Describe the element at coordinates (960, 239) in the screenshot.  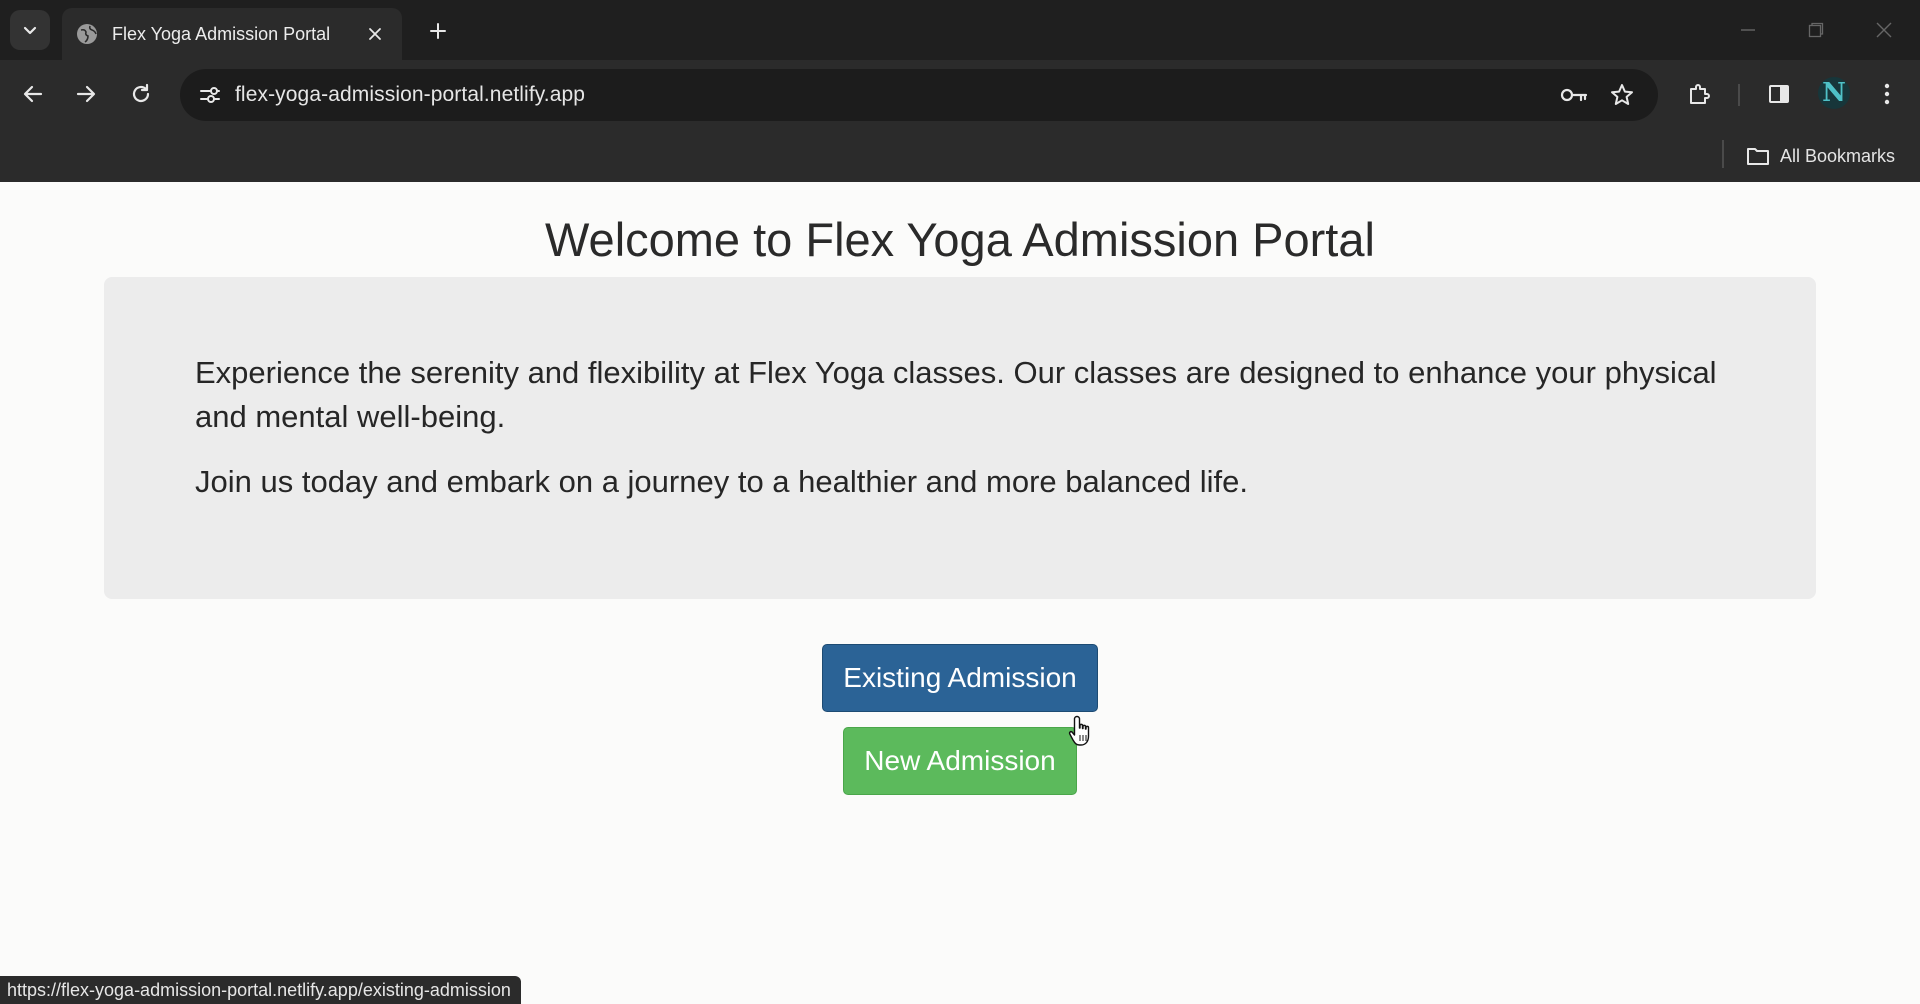
I see `page-title: Welcome to Flex Yoga Admission Portal` at that location.